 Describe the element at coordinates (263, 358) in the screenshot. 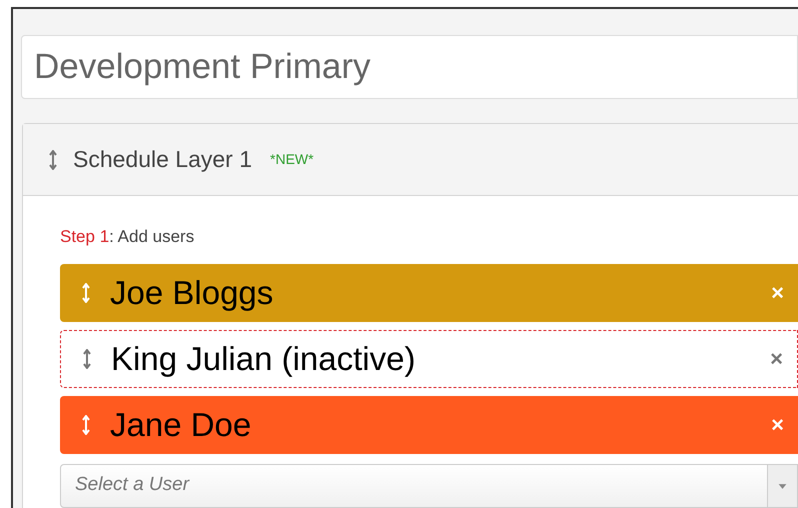

I see `user-name: King Julian (inactive)` at that location.